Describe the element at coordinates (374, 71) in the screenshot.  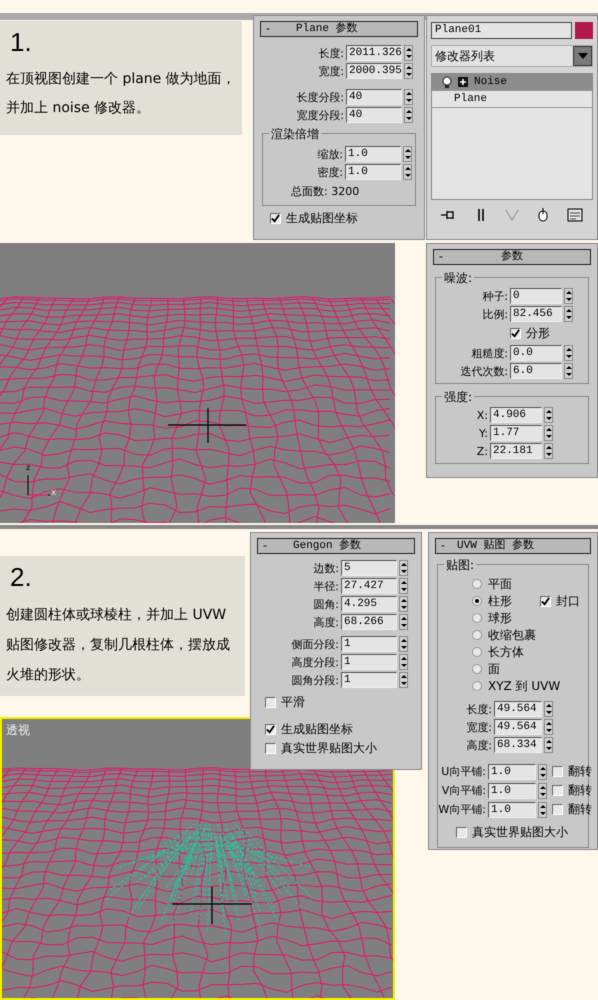
I see `number-field: 2000.395` at that location.